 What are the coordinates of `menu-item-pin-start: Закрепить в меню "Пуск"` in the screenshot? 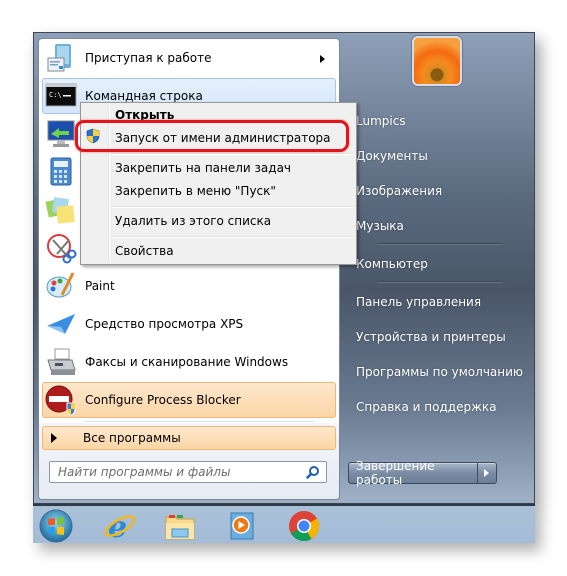 It's located at (195, 191).